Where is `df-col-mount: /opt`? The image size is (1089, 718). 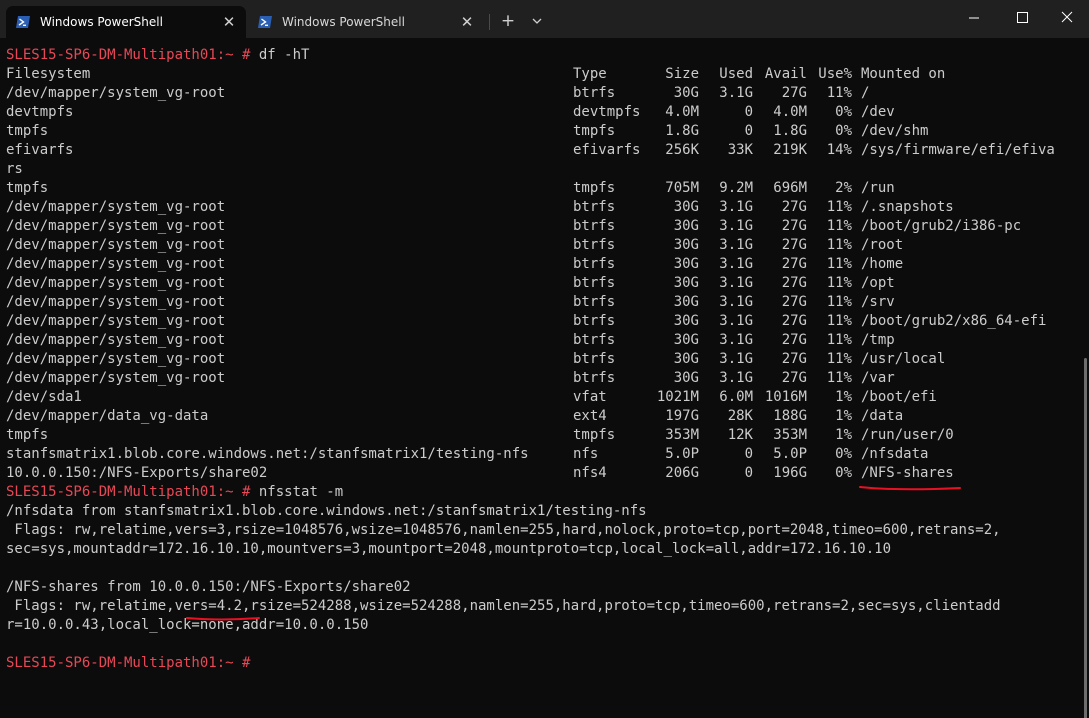 df-col-mount: /opt is located at coordinates (878, 283).